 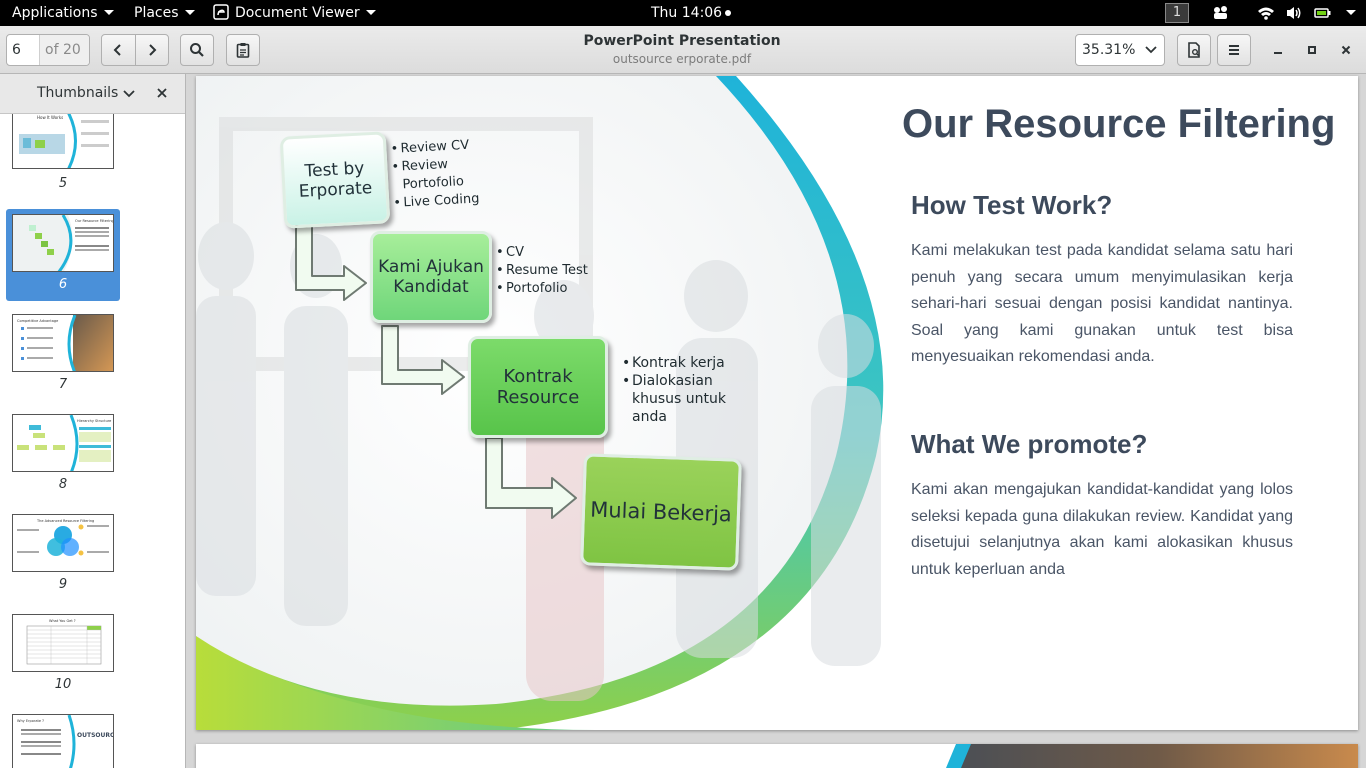 I want to click on app-name-label: Document Viewer, so click(x=297, y=13).